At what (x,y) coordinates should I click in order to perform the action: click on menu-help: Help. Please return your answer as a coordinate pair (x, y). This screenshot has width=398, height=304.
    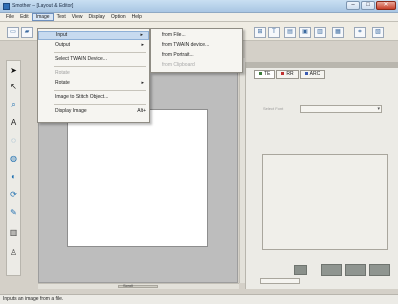
    Looking at the image, I should click on (137, 17).